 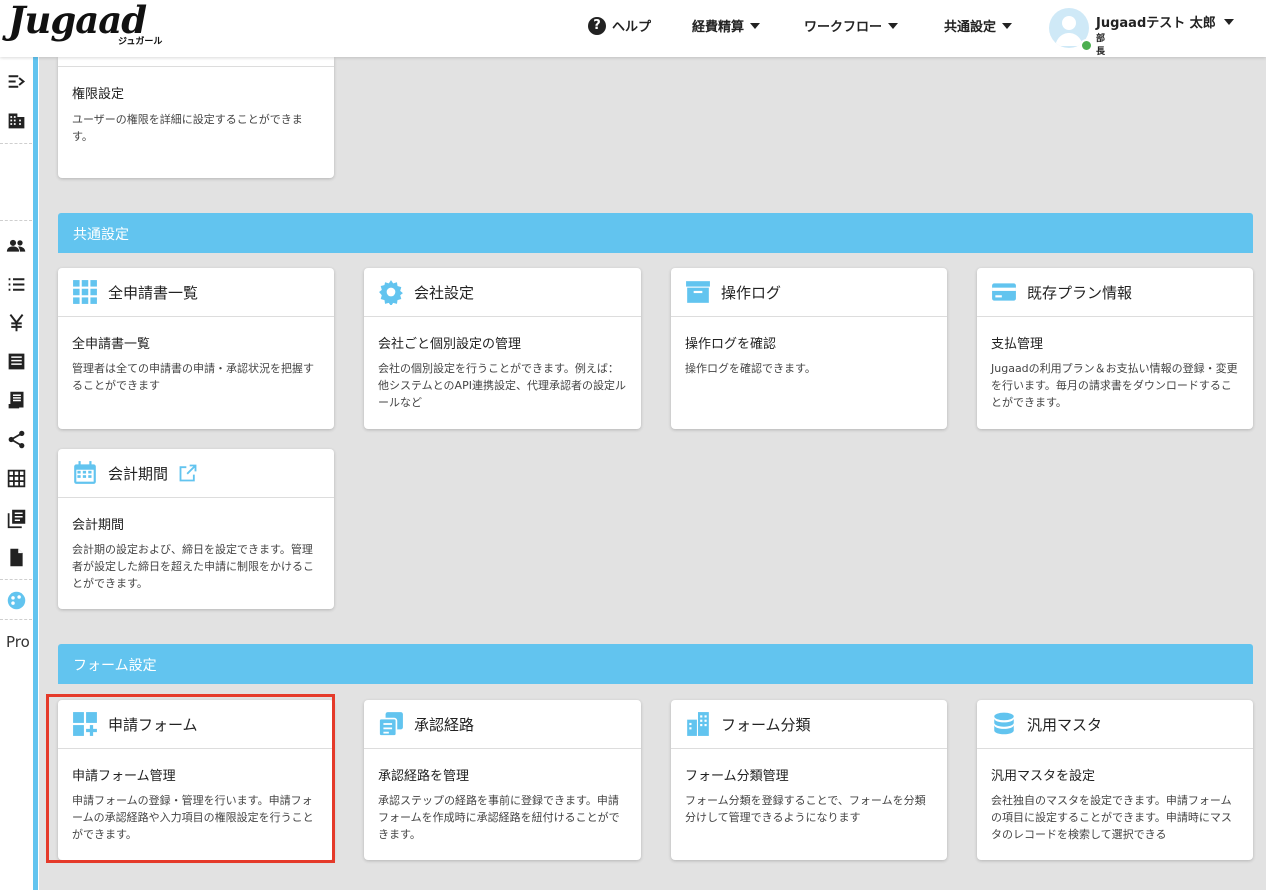 I want to click on section-header-form: フォーム設定, so click(x=655, y=664).